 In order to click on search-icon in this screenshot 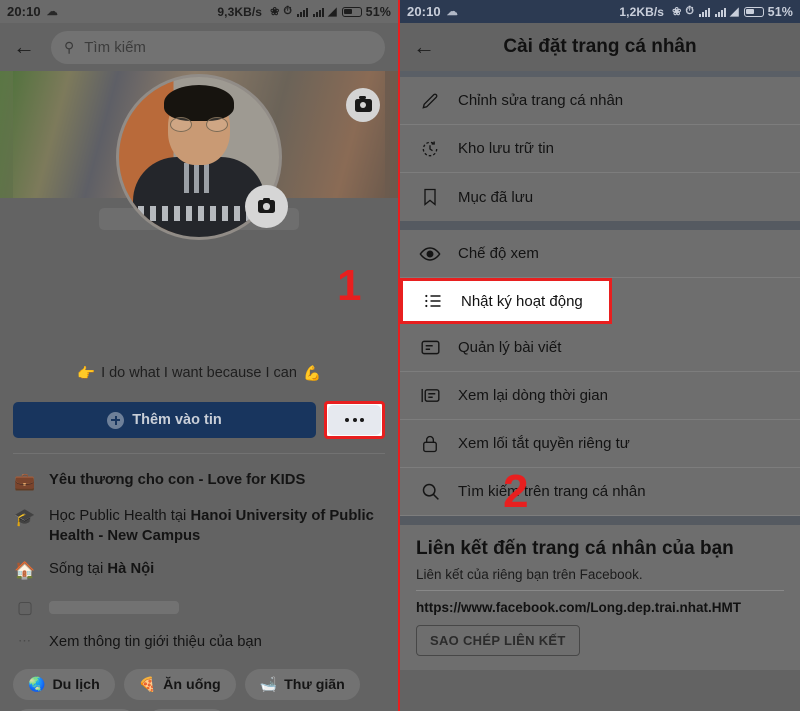, I will do `click(430, 491)`.